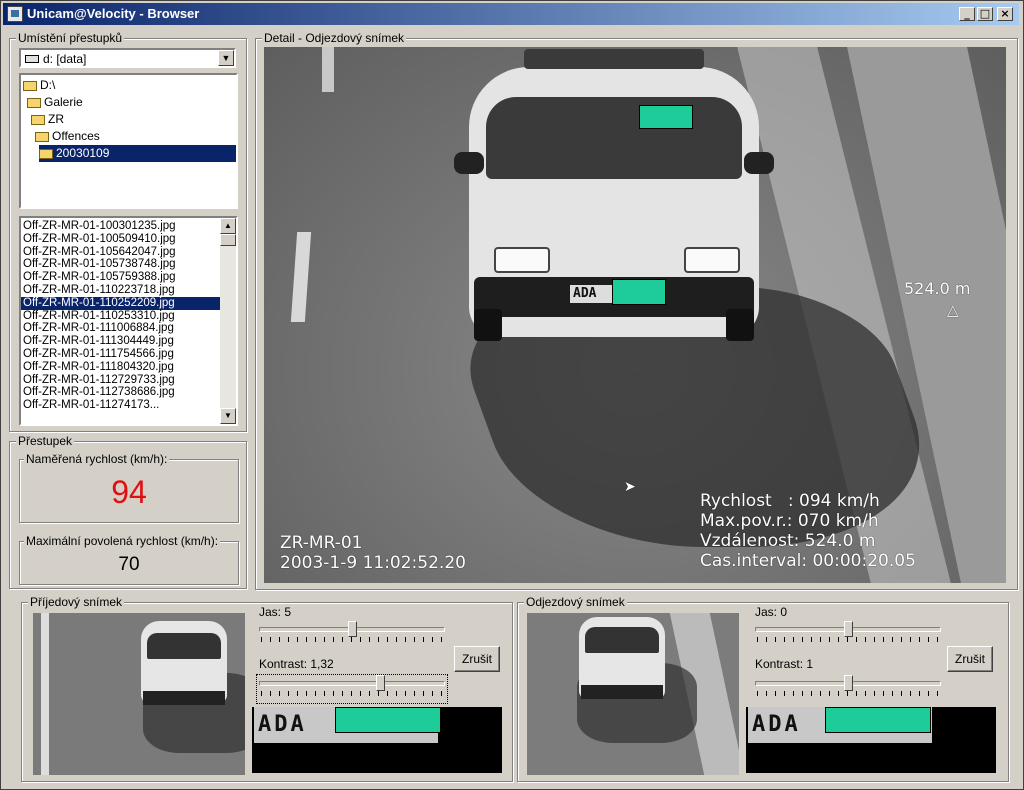 The height and width of the screenshot is (790, 1024). Describe the element at coordinates (321, 543) in the screenshot. I see `camera-id: ZR-MR-01` at that location.